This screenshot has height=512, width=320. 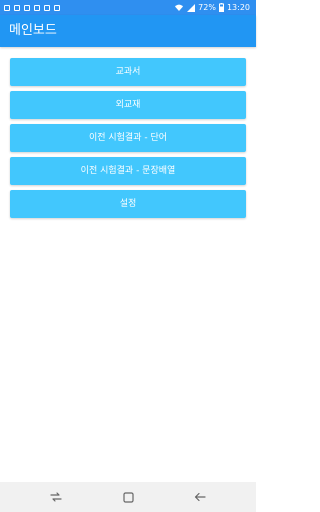 What do you see at coordinates (128, 31) in the screenshot?
I see `app-bar: 메인보드` at bounding box center [128, 31].